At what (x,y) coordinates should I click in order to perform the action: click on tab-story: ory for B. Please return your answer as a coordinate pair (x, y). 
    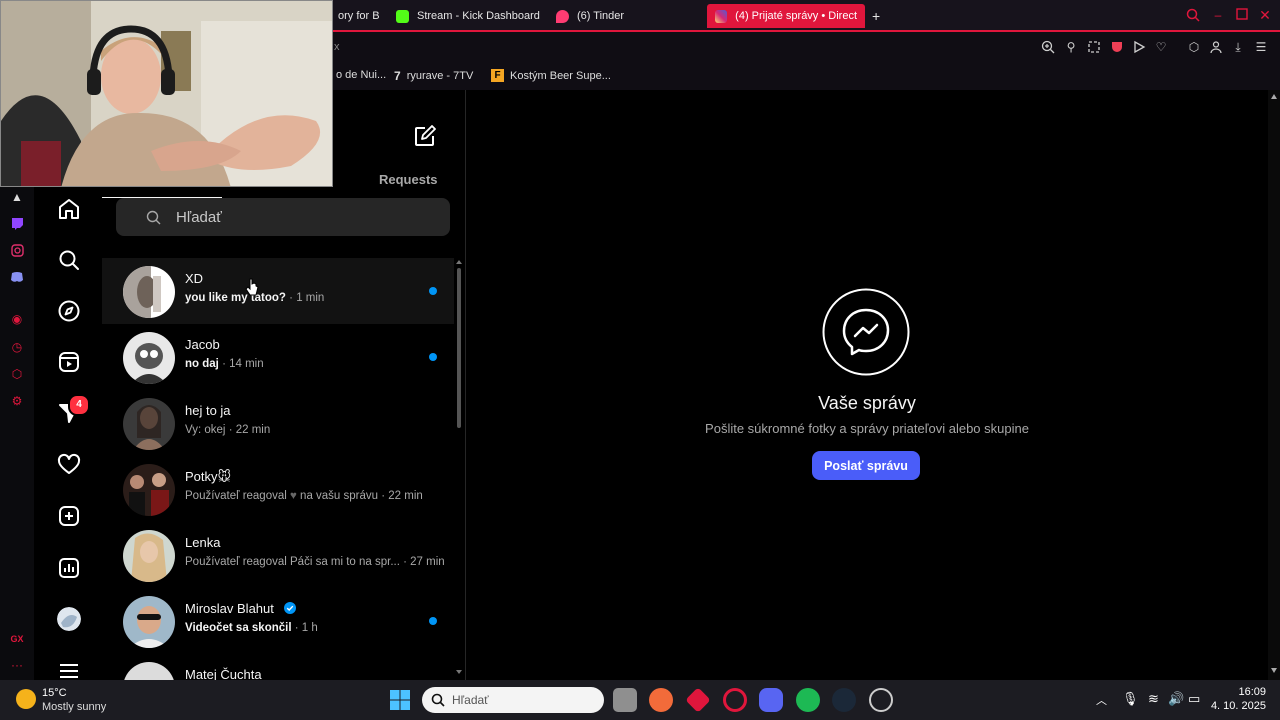
    Looking at the image, I should click on (359, 16).